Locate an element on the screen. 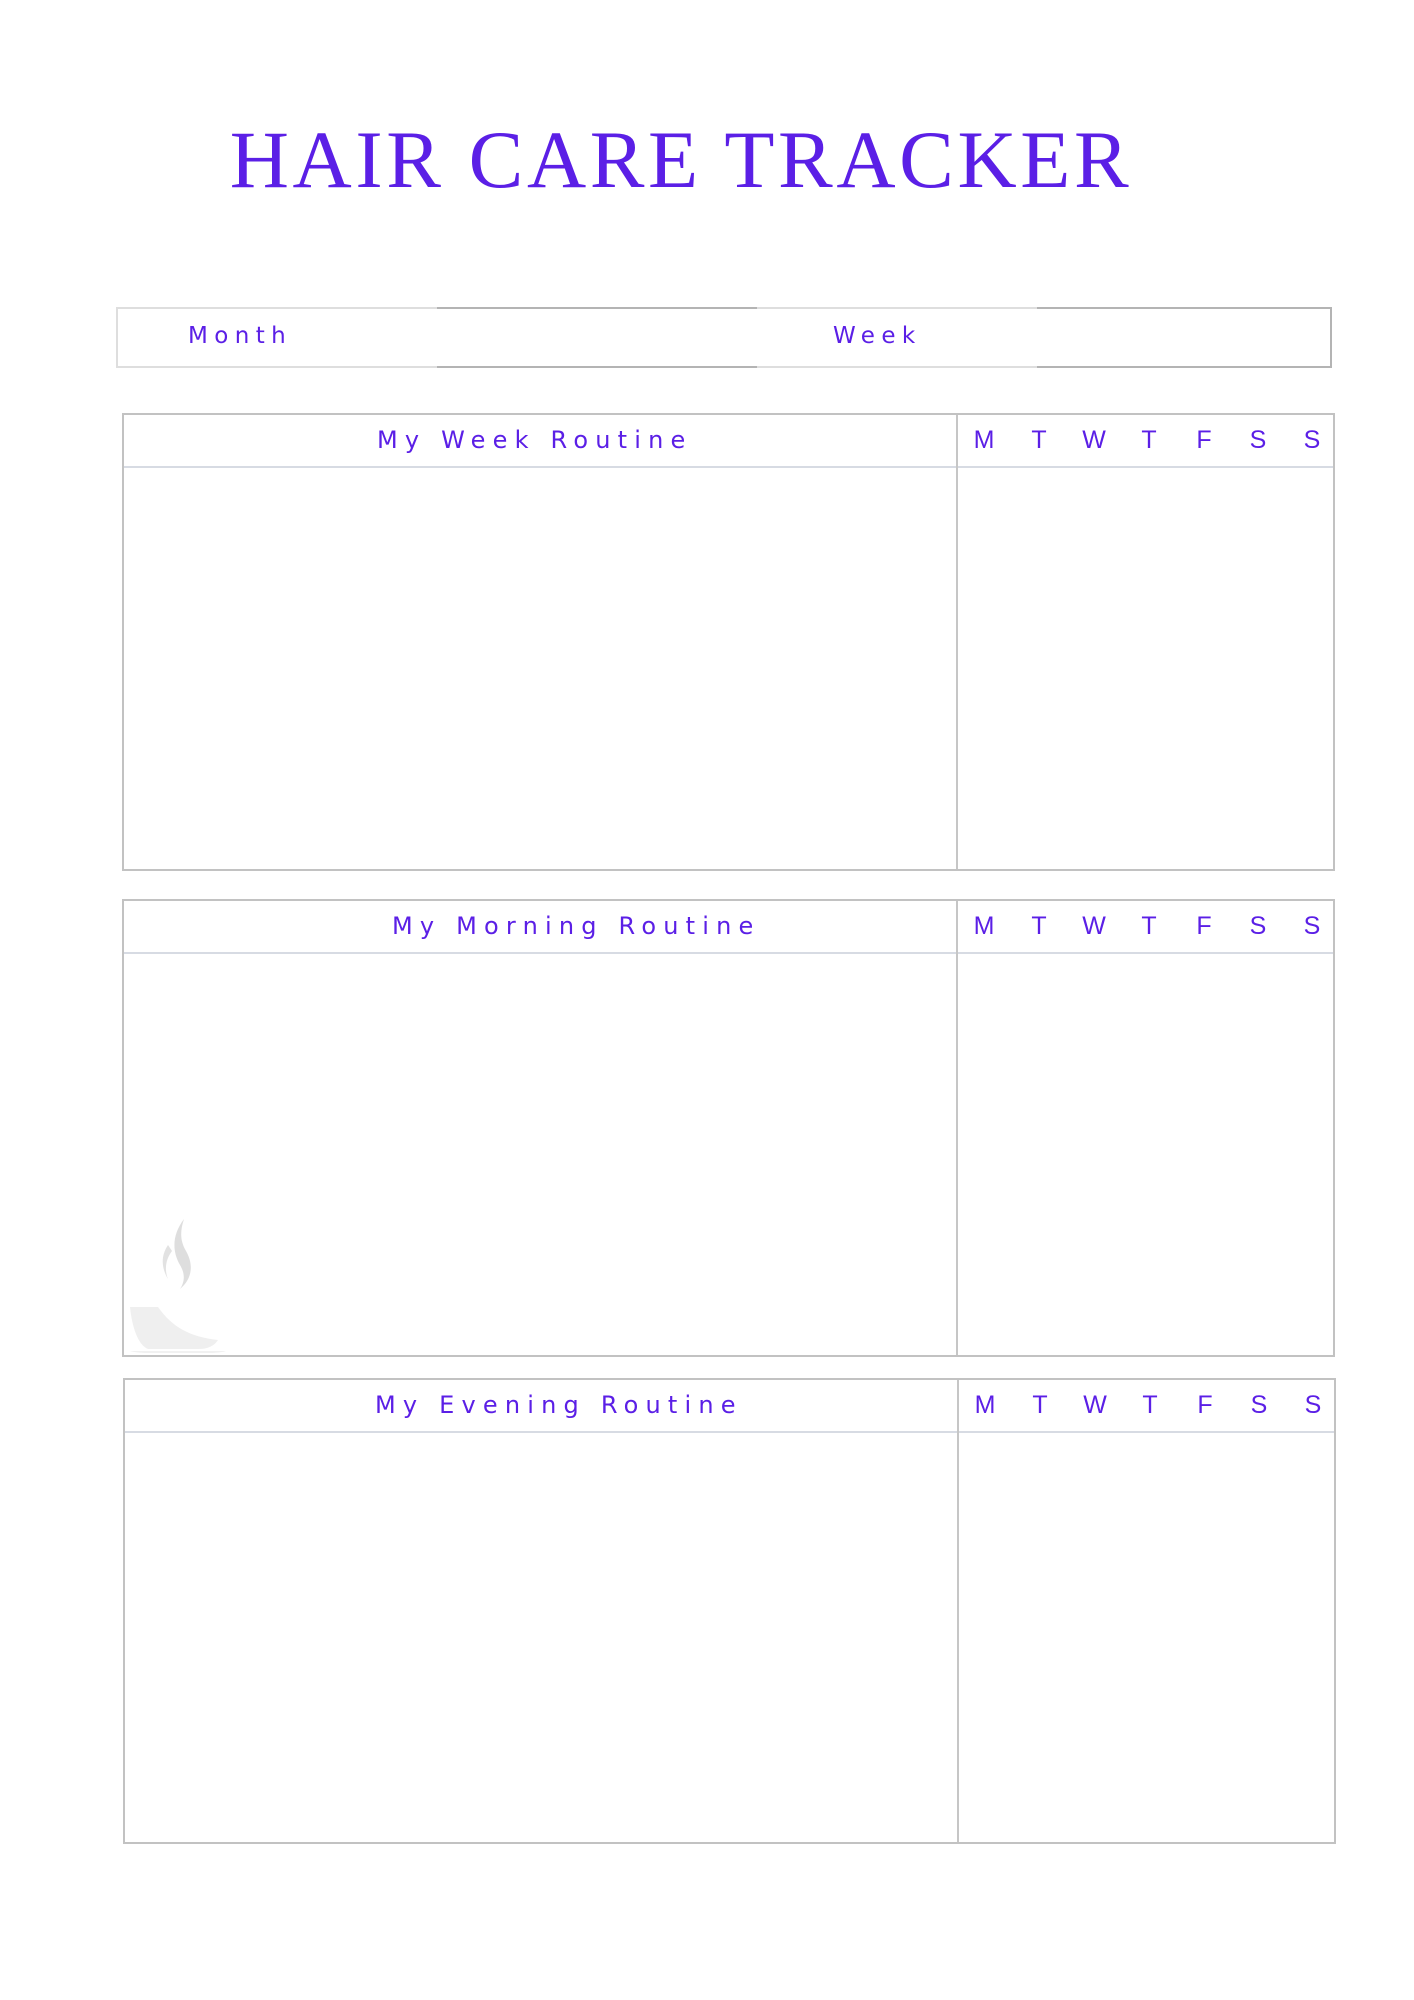  week-label: Week is located at coordinates (877, 336).